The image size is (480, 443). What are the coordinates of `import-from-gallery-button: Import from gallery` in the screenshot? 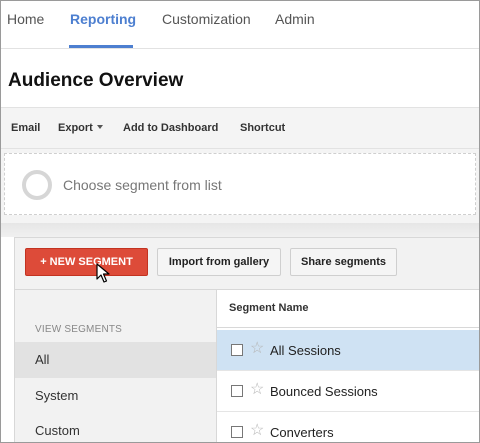 It's located at (219, 262).